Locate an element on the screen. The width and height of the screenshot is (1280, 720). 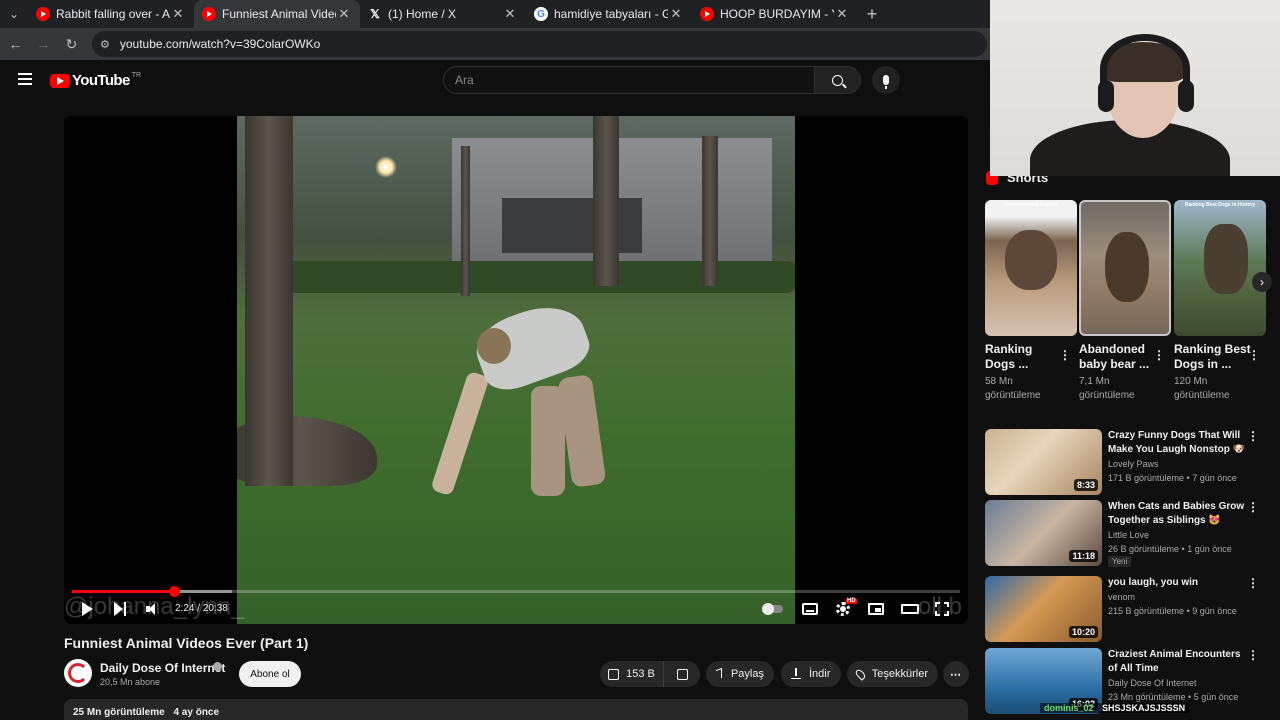
video-meta: 26 B görüntüleme • 1 gün önce is located at coordinates (1170, 549).